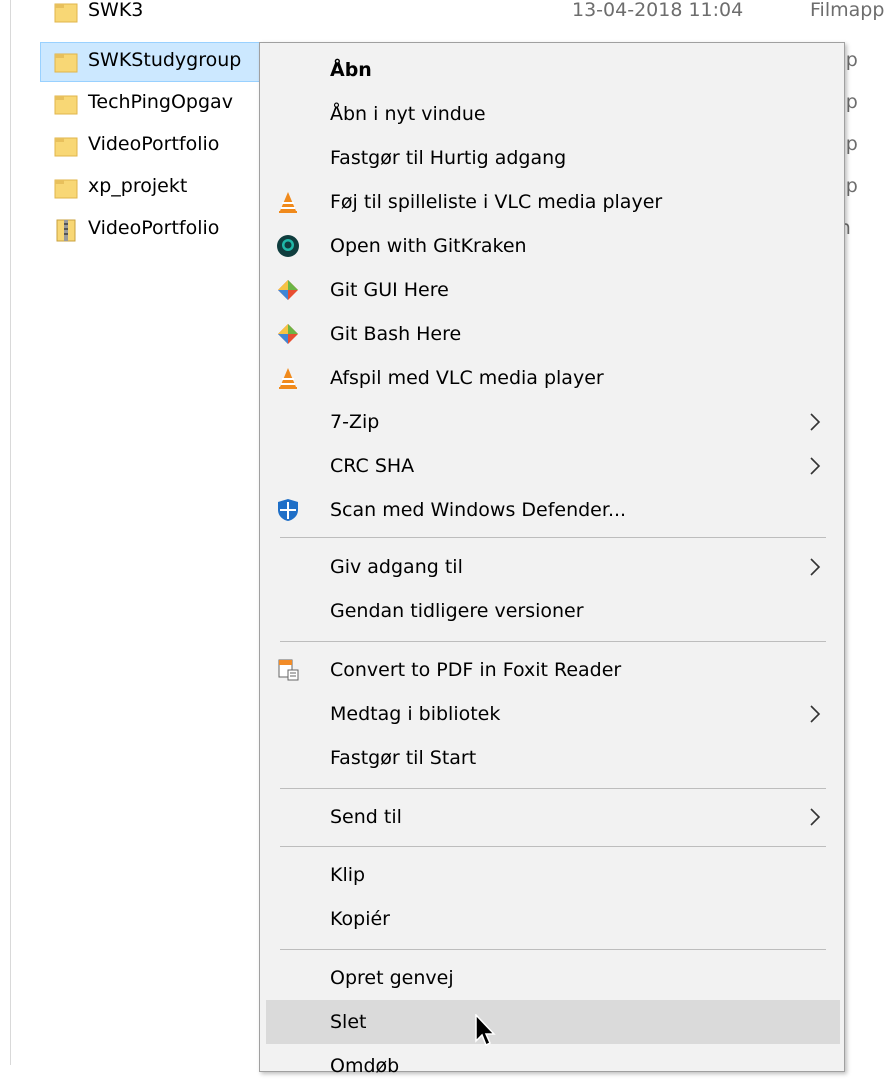 The image size is (896, 1088). I want to click on menu-item-label: Git Bash Here, so click(396, 334).